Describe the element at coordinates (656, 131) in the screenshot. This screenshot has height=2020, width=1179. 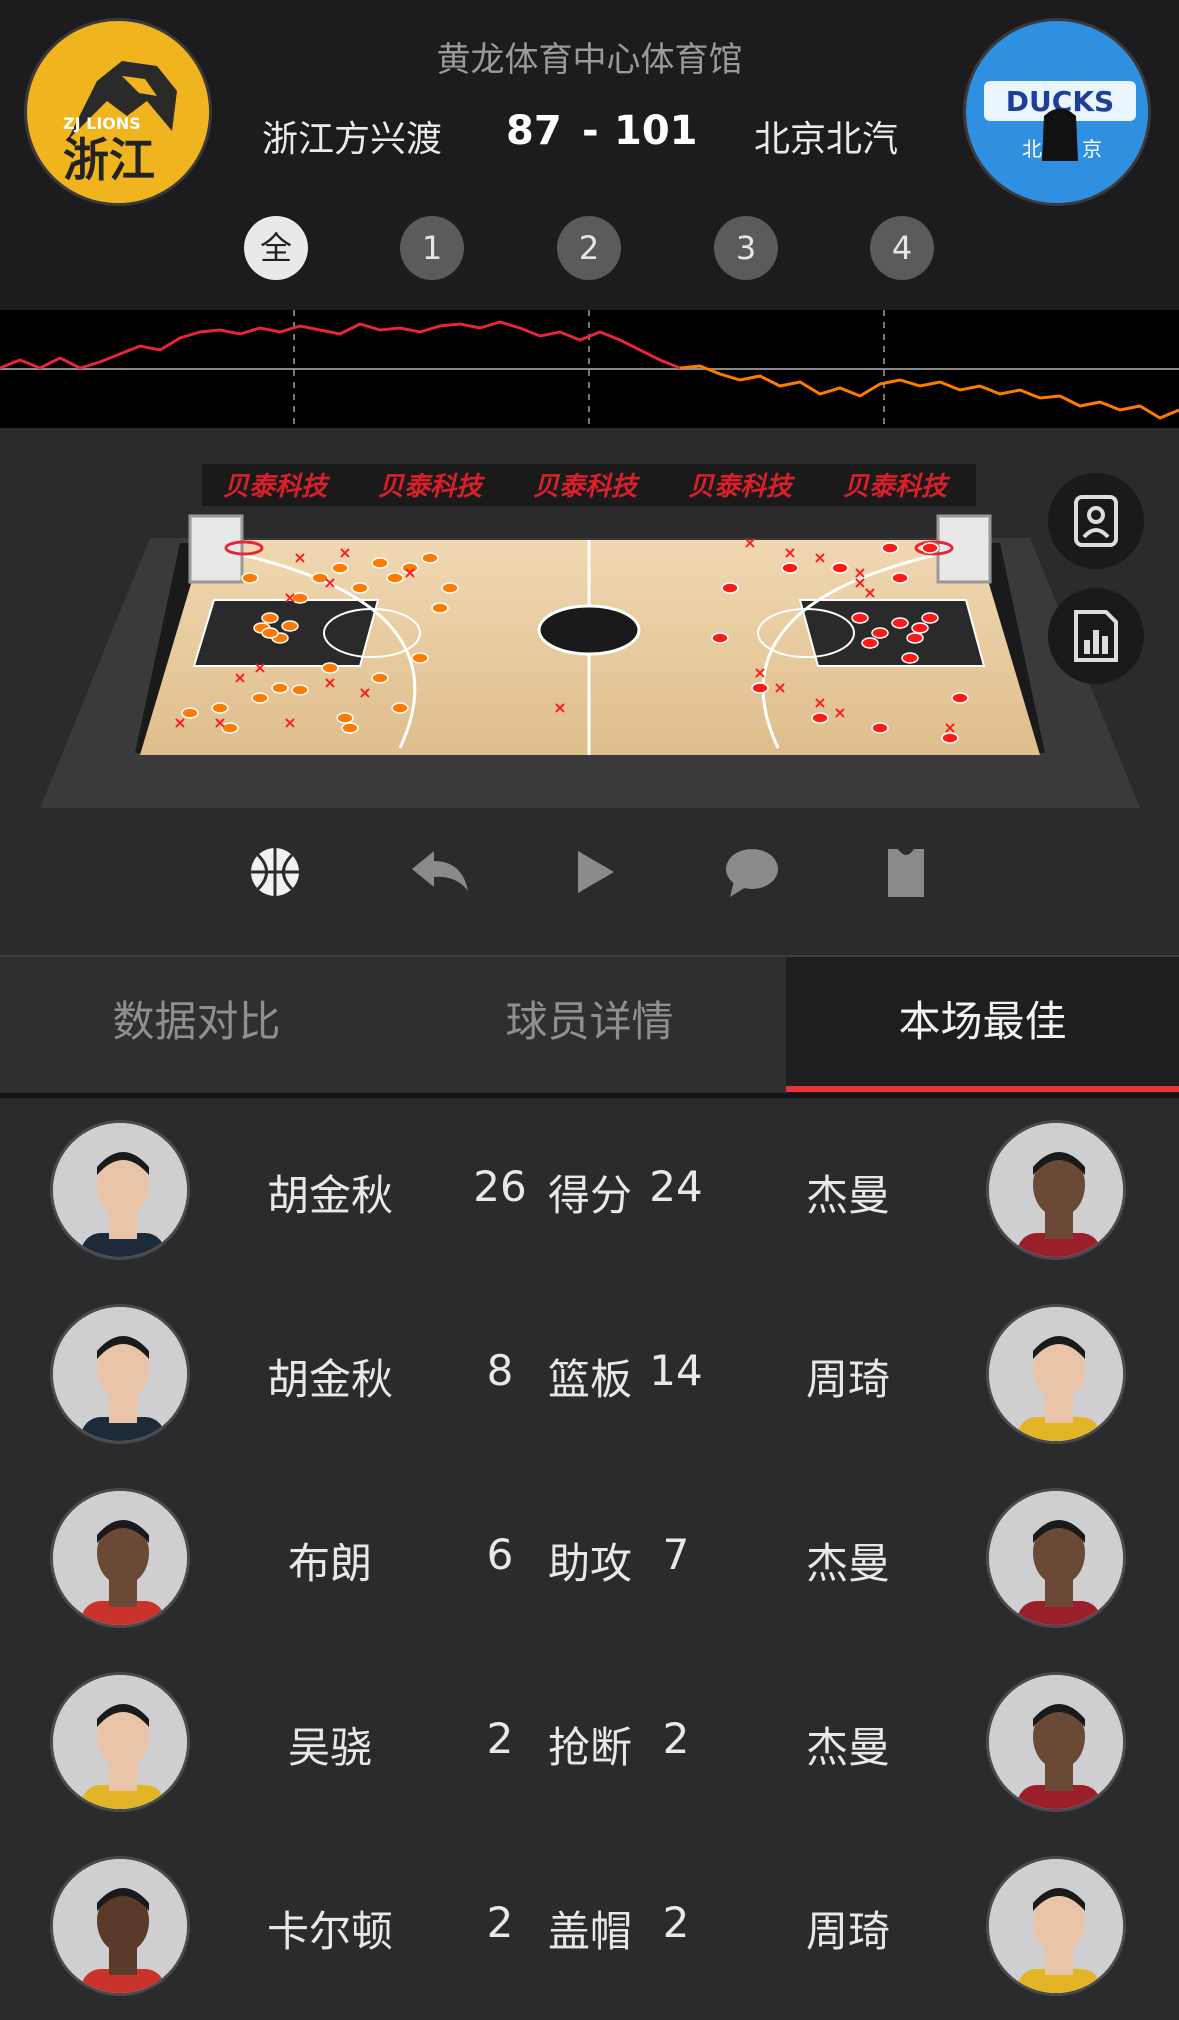
I see `away-score: 101` at that location.